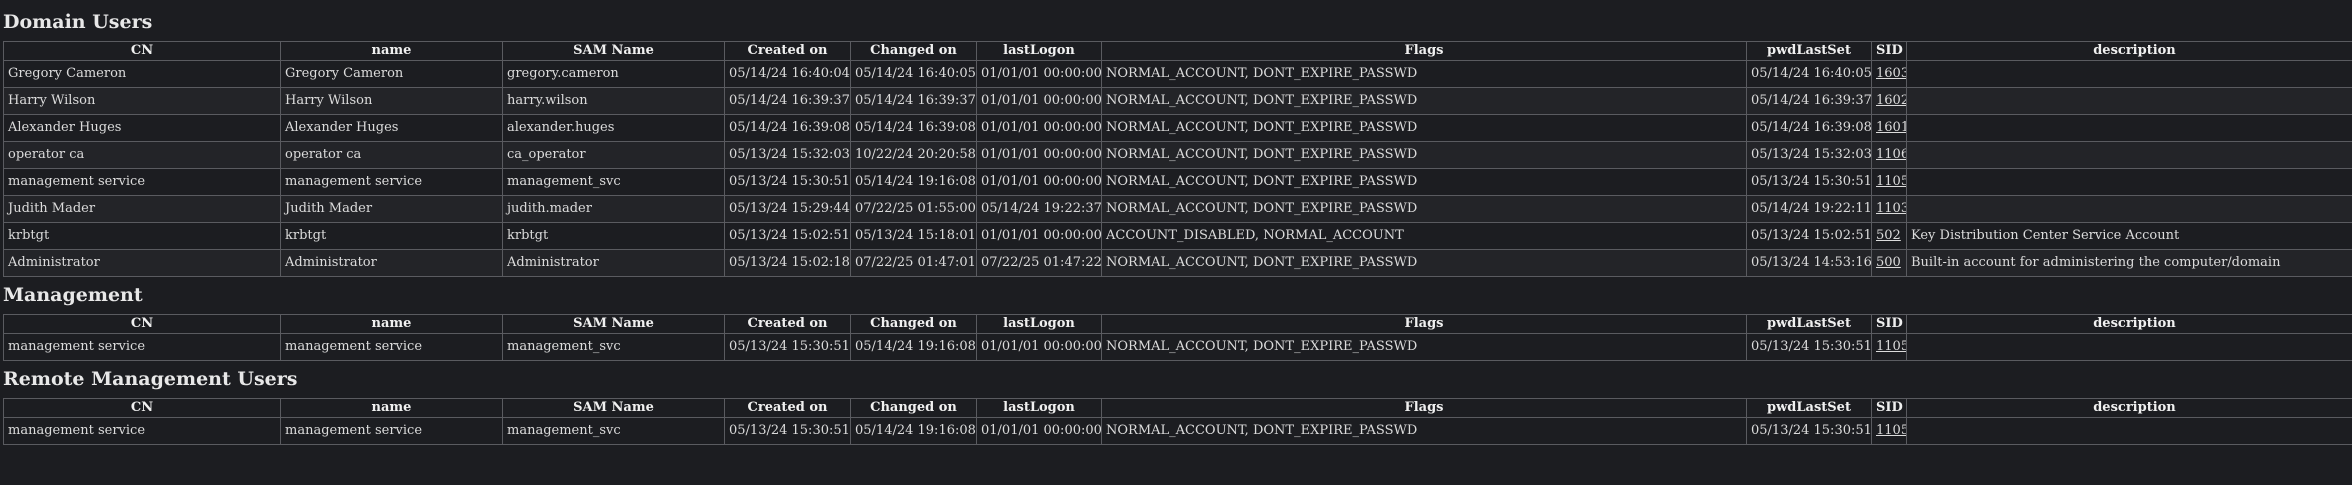  Describe the element at coordinates (613, 74) in the screenshot. I see `cell-sam-name: gregory.cameron` at that location.